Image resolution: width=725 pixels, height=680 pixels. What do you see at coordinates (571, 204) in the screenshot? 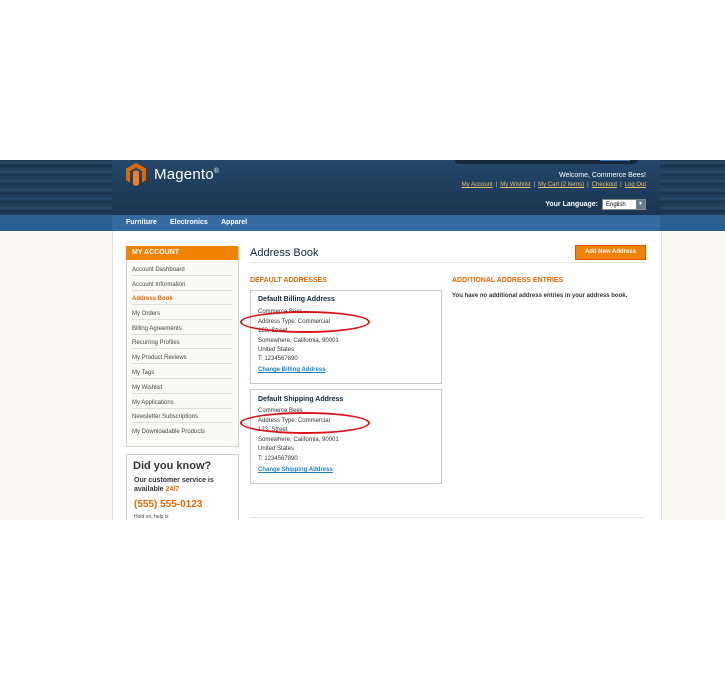
I see `language-label: Your Language:` at bounding box center [571, 204].